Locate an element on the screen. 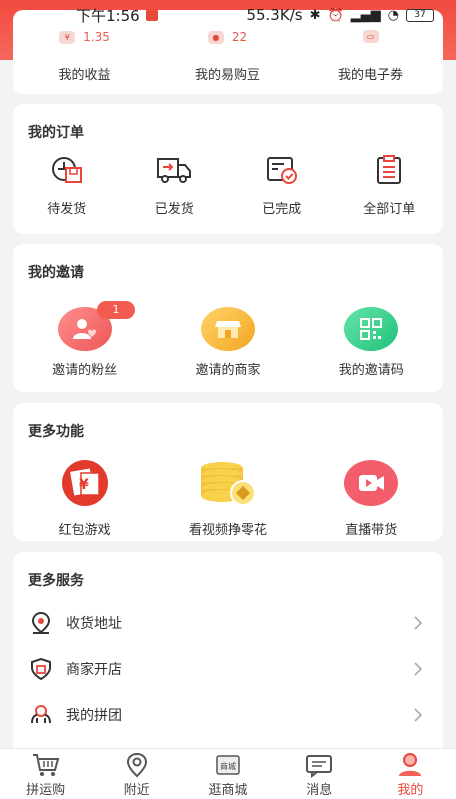 This screenshot has width=456, height=799. wifi-icon: ◔ is located at coordinates (393, 15).